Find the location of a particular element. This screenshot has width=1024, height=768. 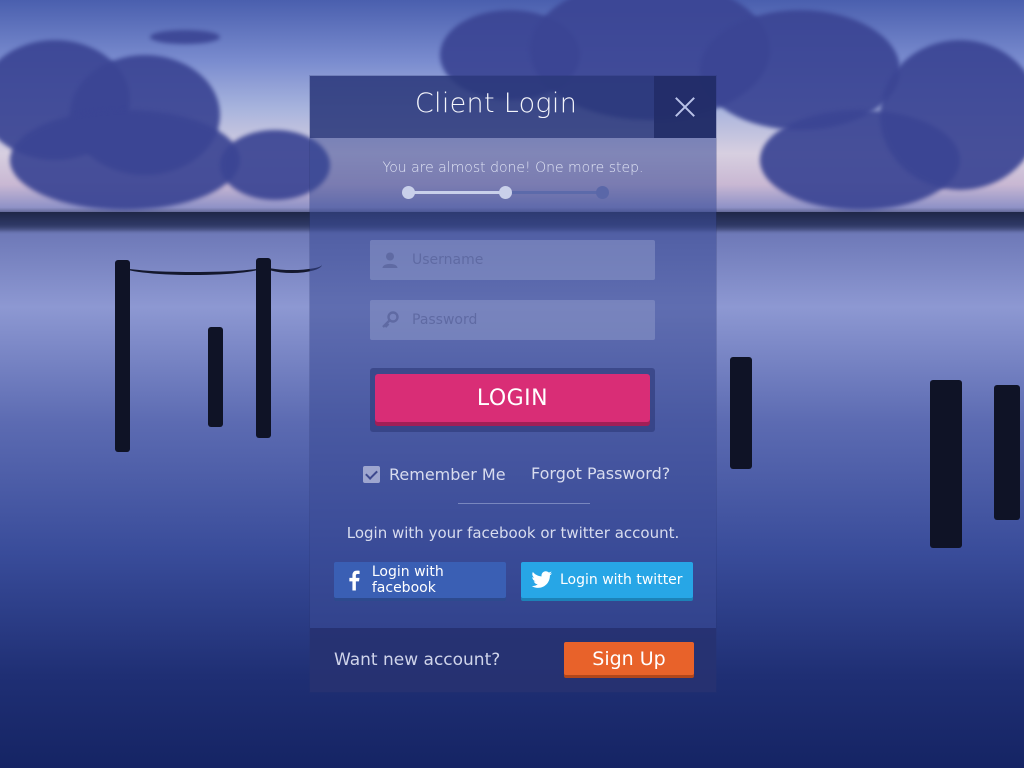

new-account-prompt: Want new account? is located at coordinates (417, 660).